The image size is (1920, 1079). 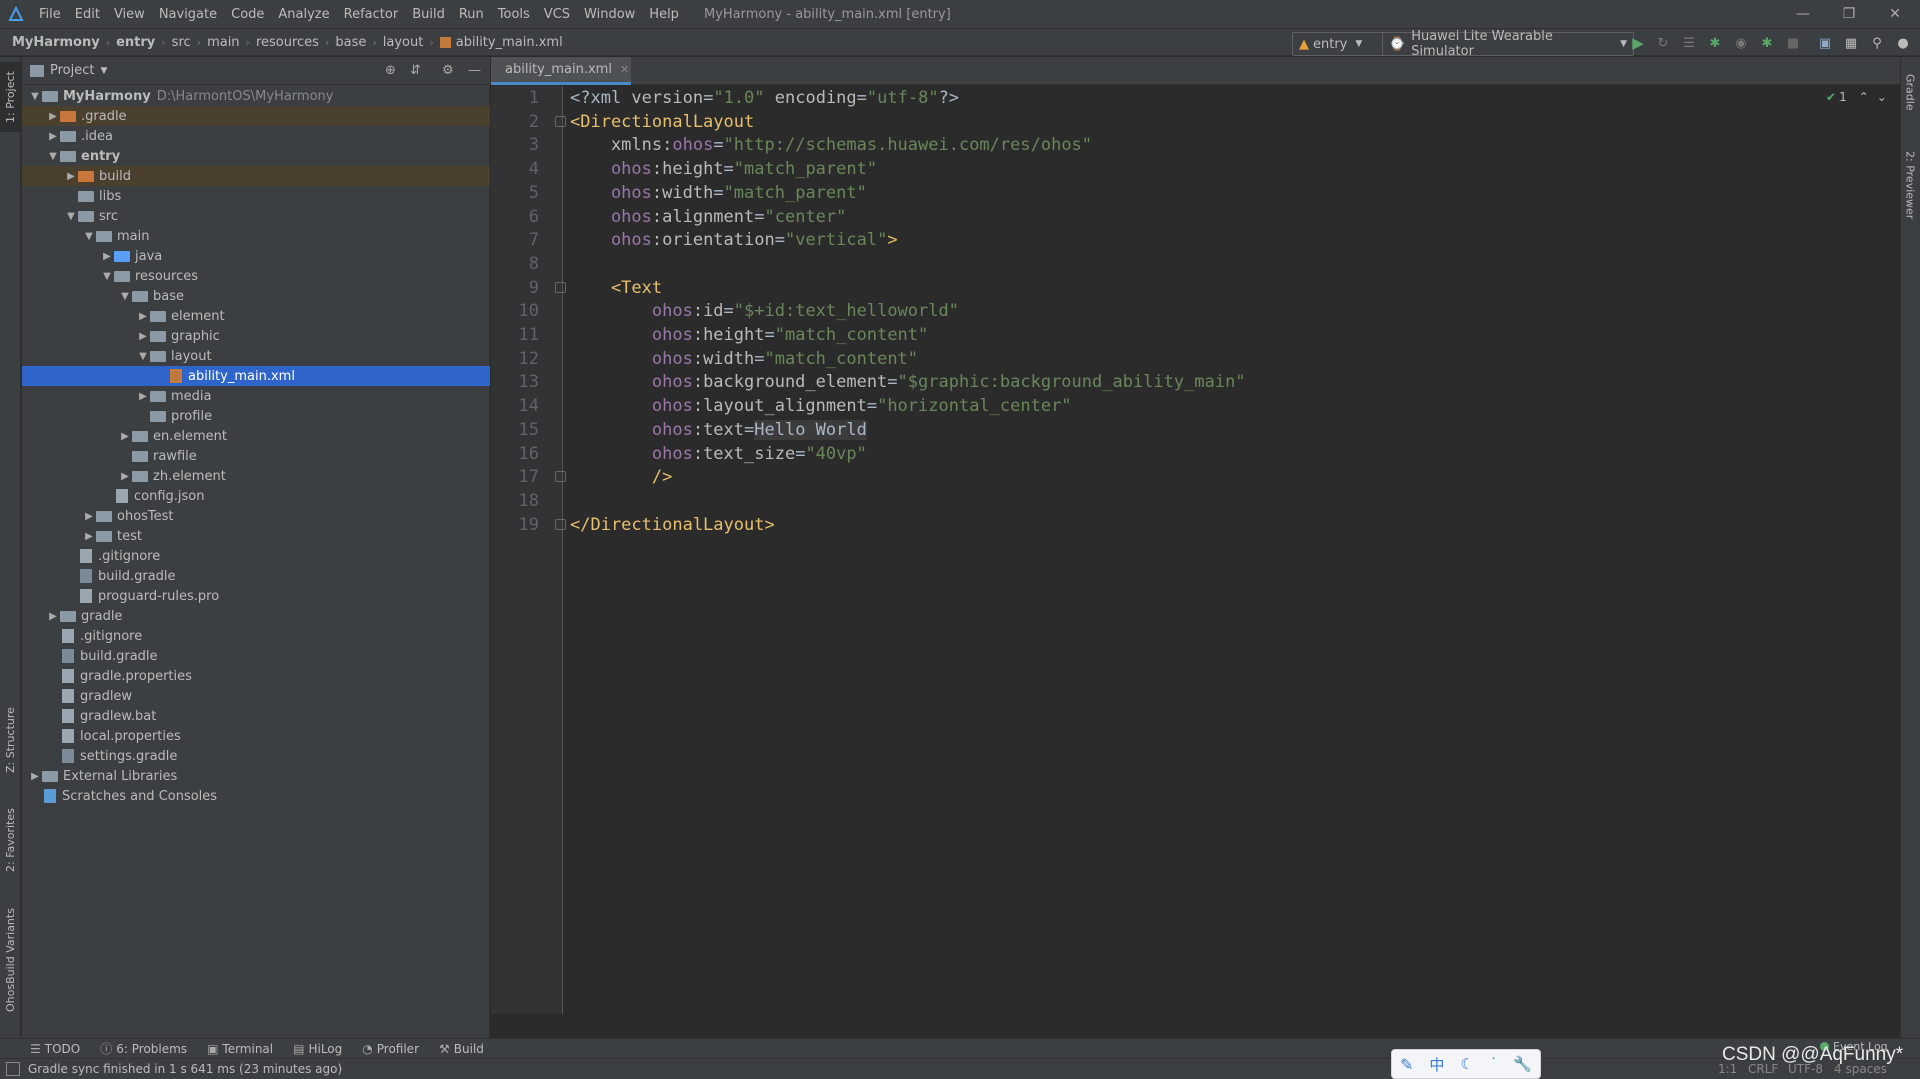 I want to click on breadcrumb-item: MyHarmony, so click(x=56, y=42).